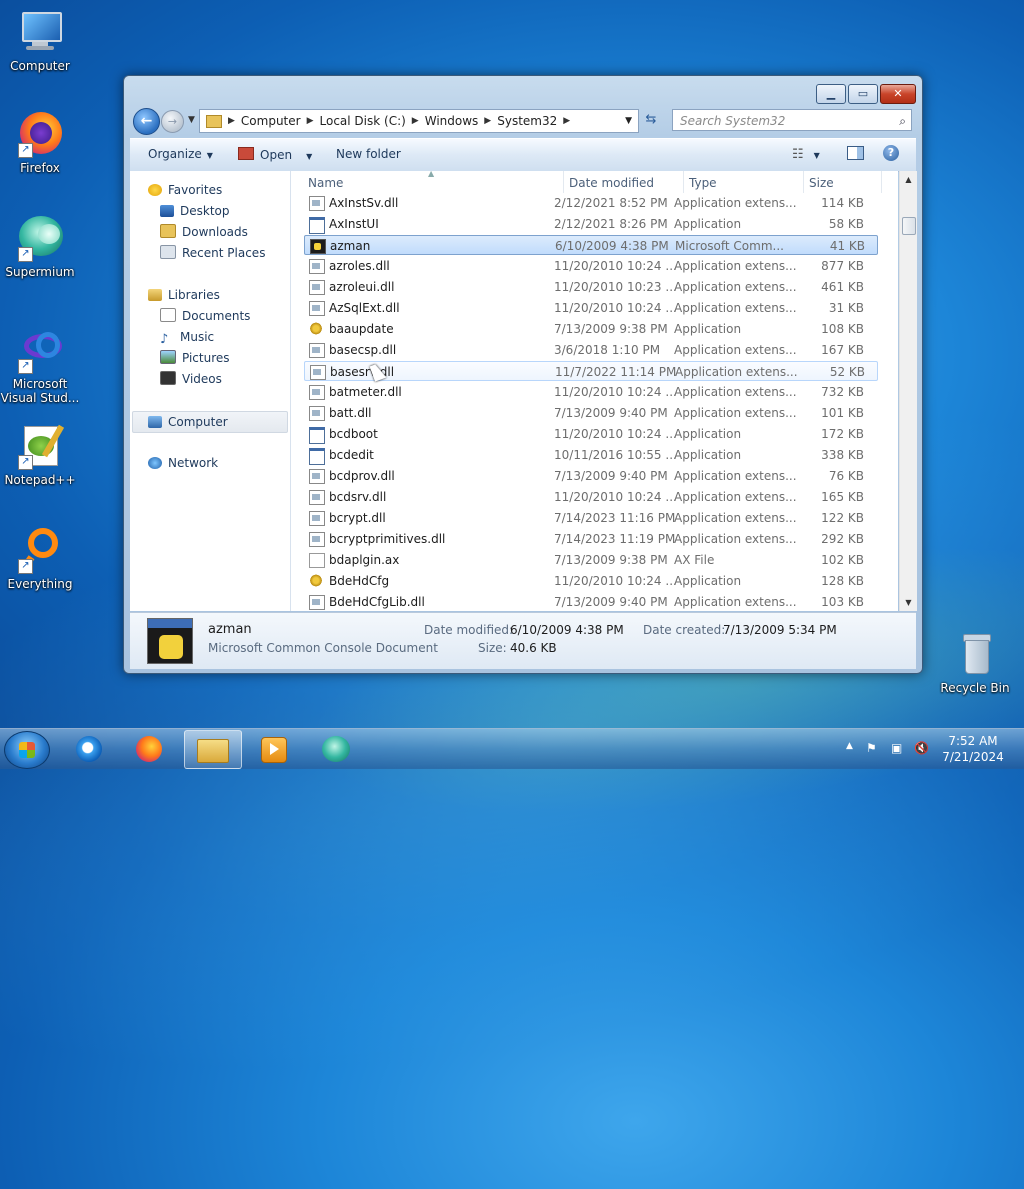 The width and height of the screenshot is (1024, 1189). Describe the element at coordinates (871, 748) in the screenshot. I see `action-center-flag-icon: ⚑` at that location.